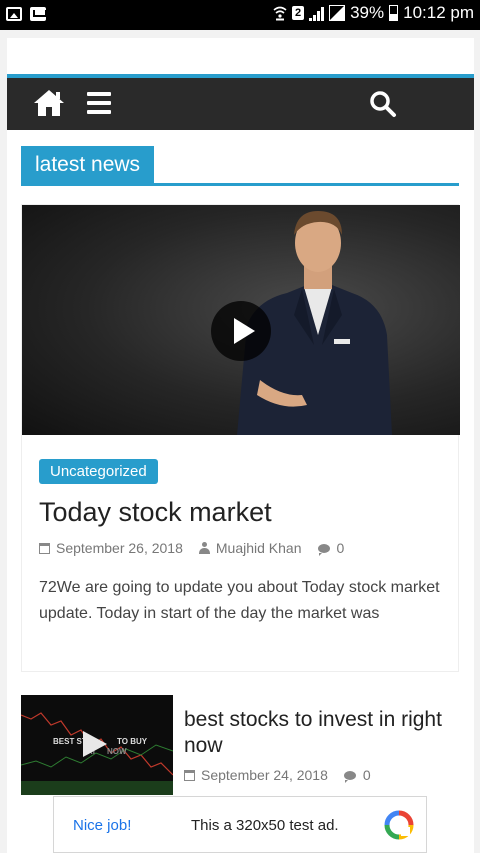  What do you see at coordinates (438, 12) in the screenshot?
I see `clock: 10:12 pm` at bounding box center [438, 12].